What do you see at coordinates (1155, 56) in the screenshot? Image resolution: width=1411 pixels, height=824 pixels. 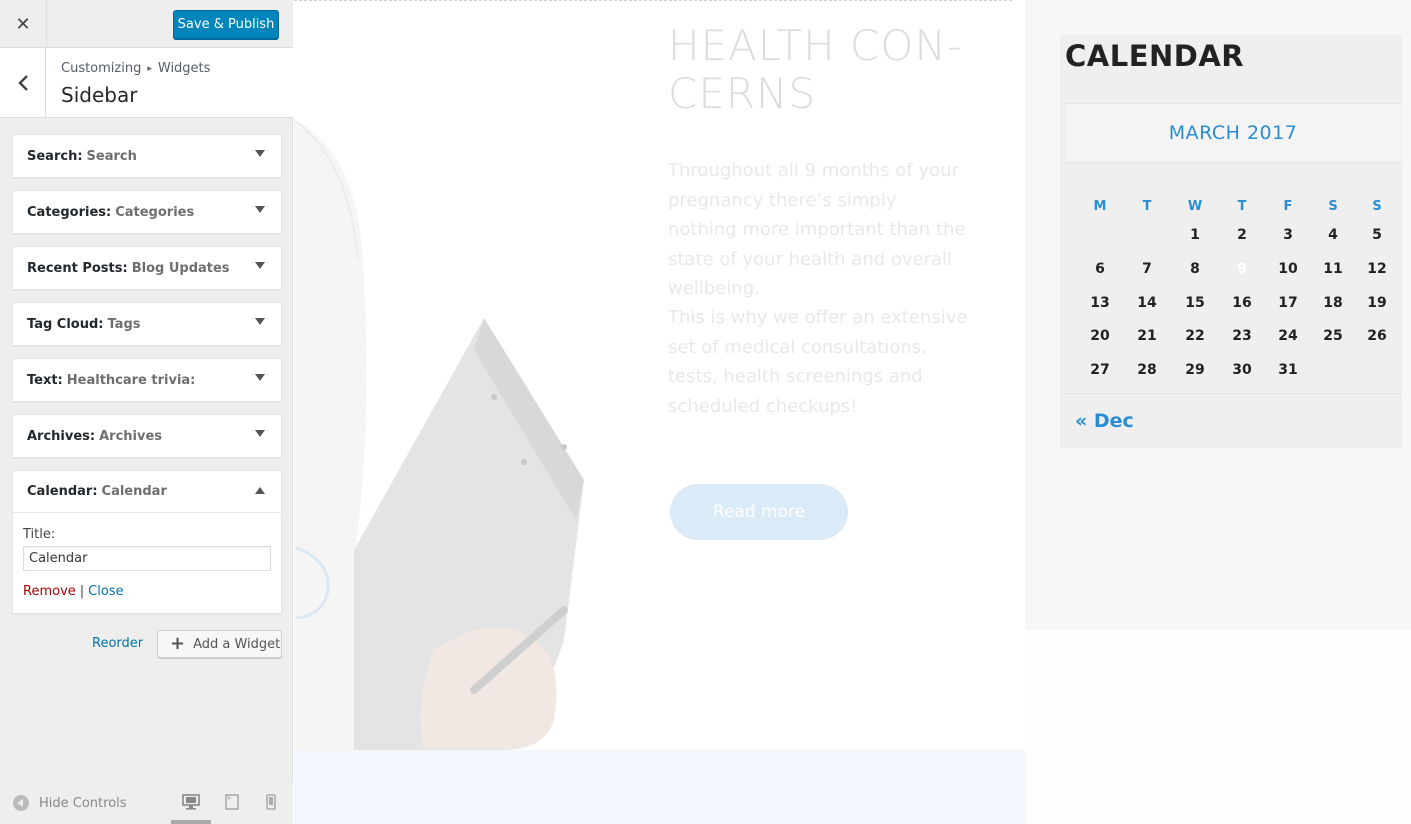 I see `calendar-heading: CALENDAR` at bounding box center [1155, 56].